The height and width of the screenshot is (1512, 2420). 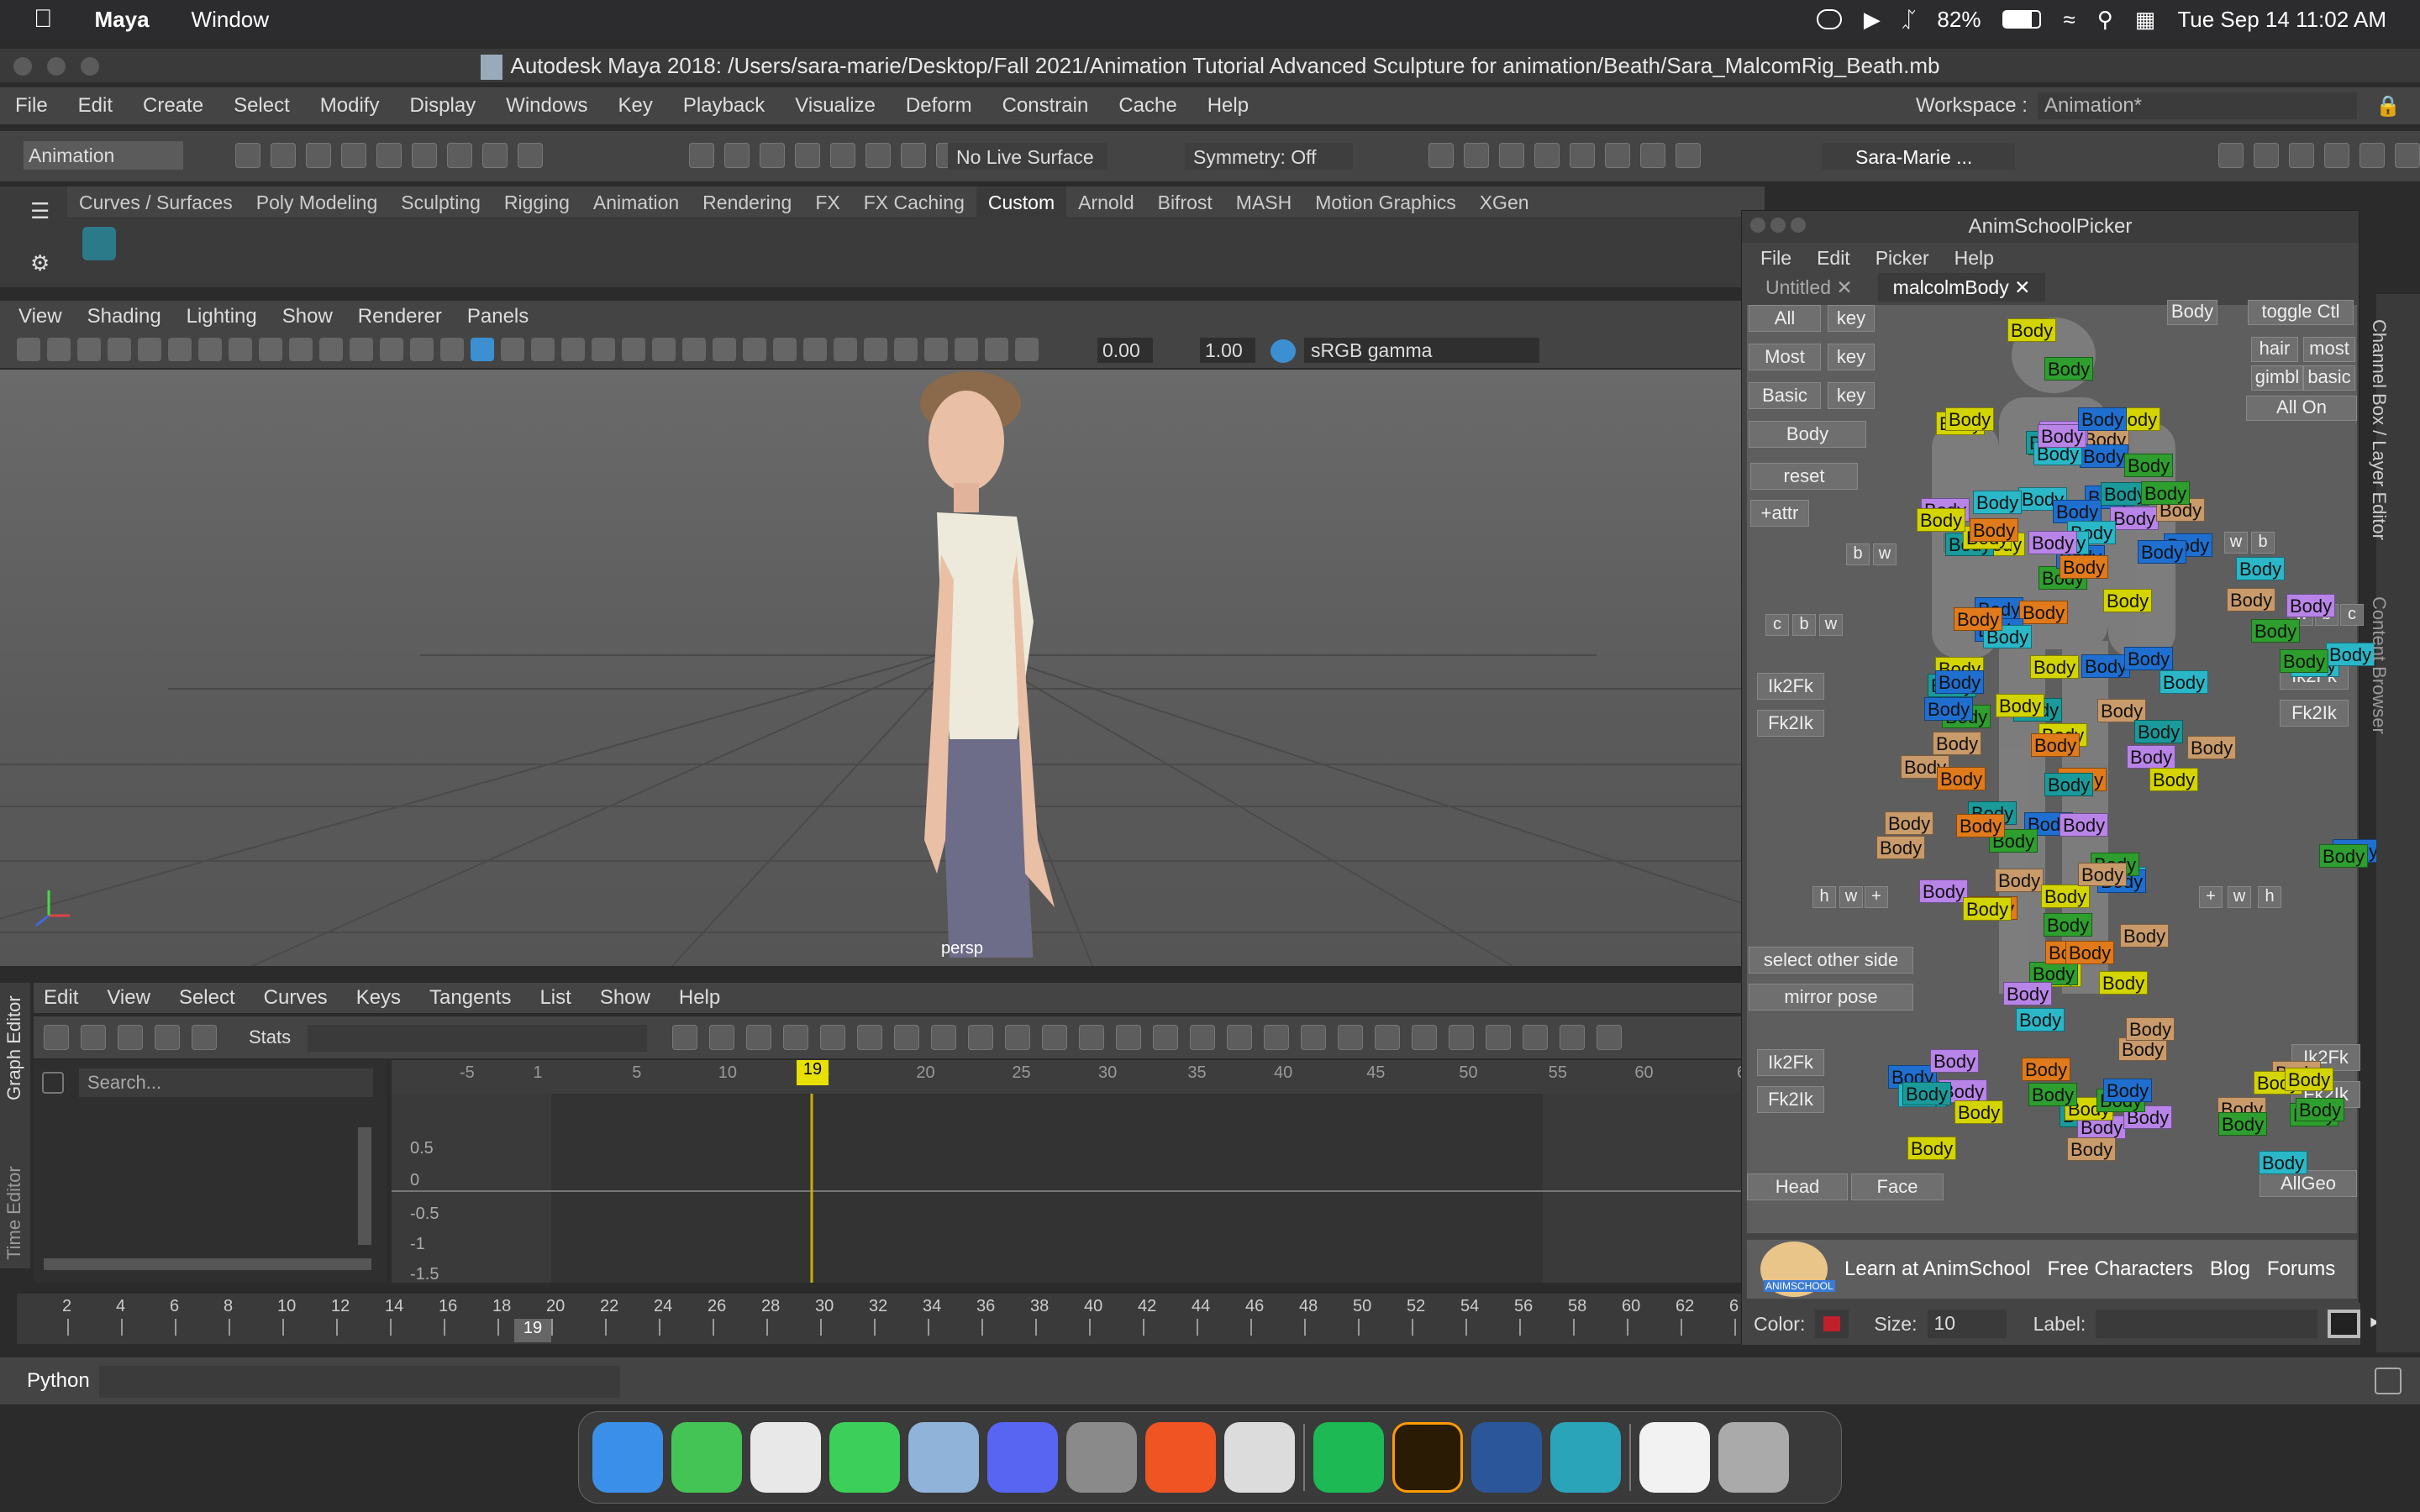 I want to click on exposure-field: 0.00, so click(x=1125, y=350).